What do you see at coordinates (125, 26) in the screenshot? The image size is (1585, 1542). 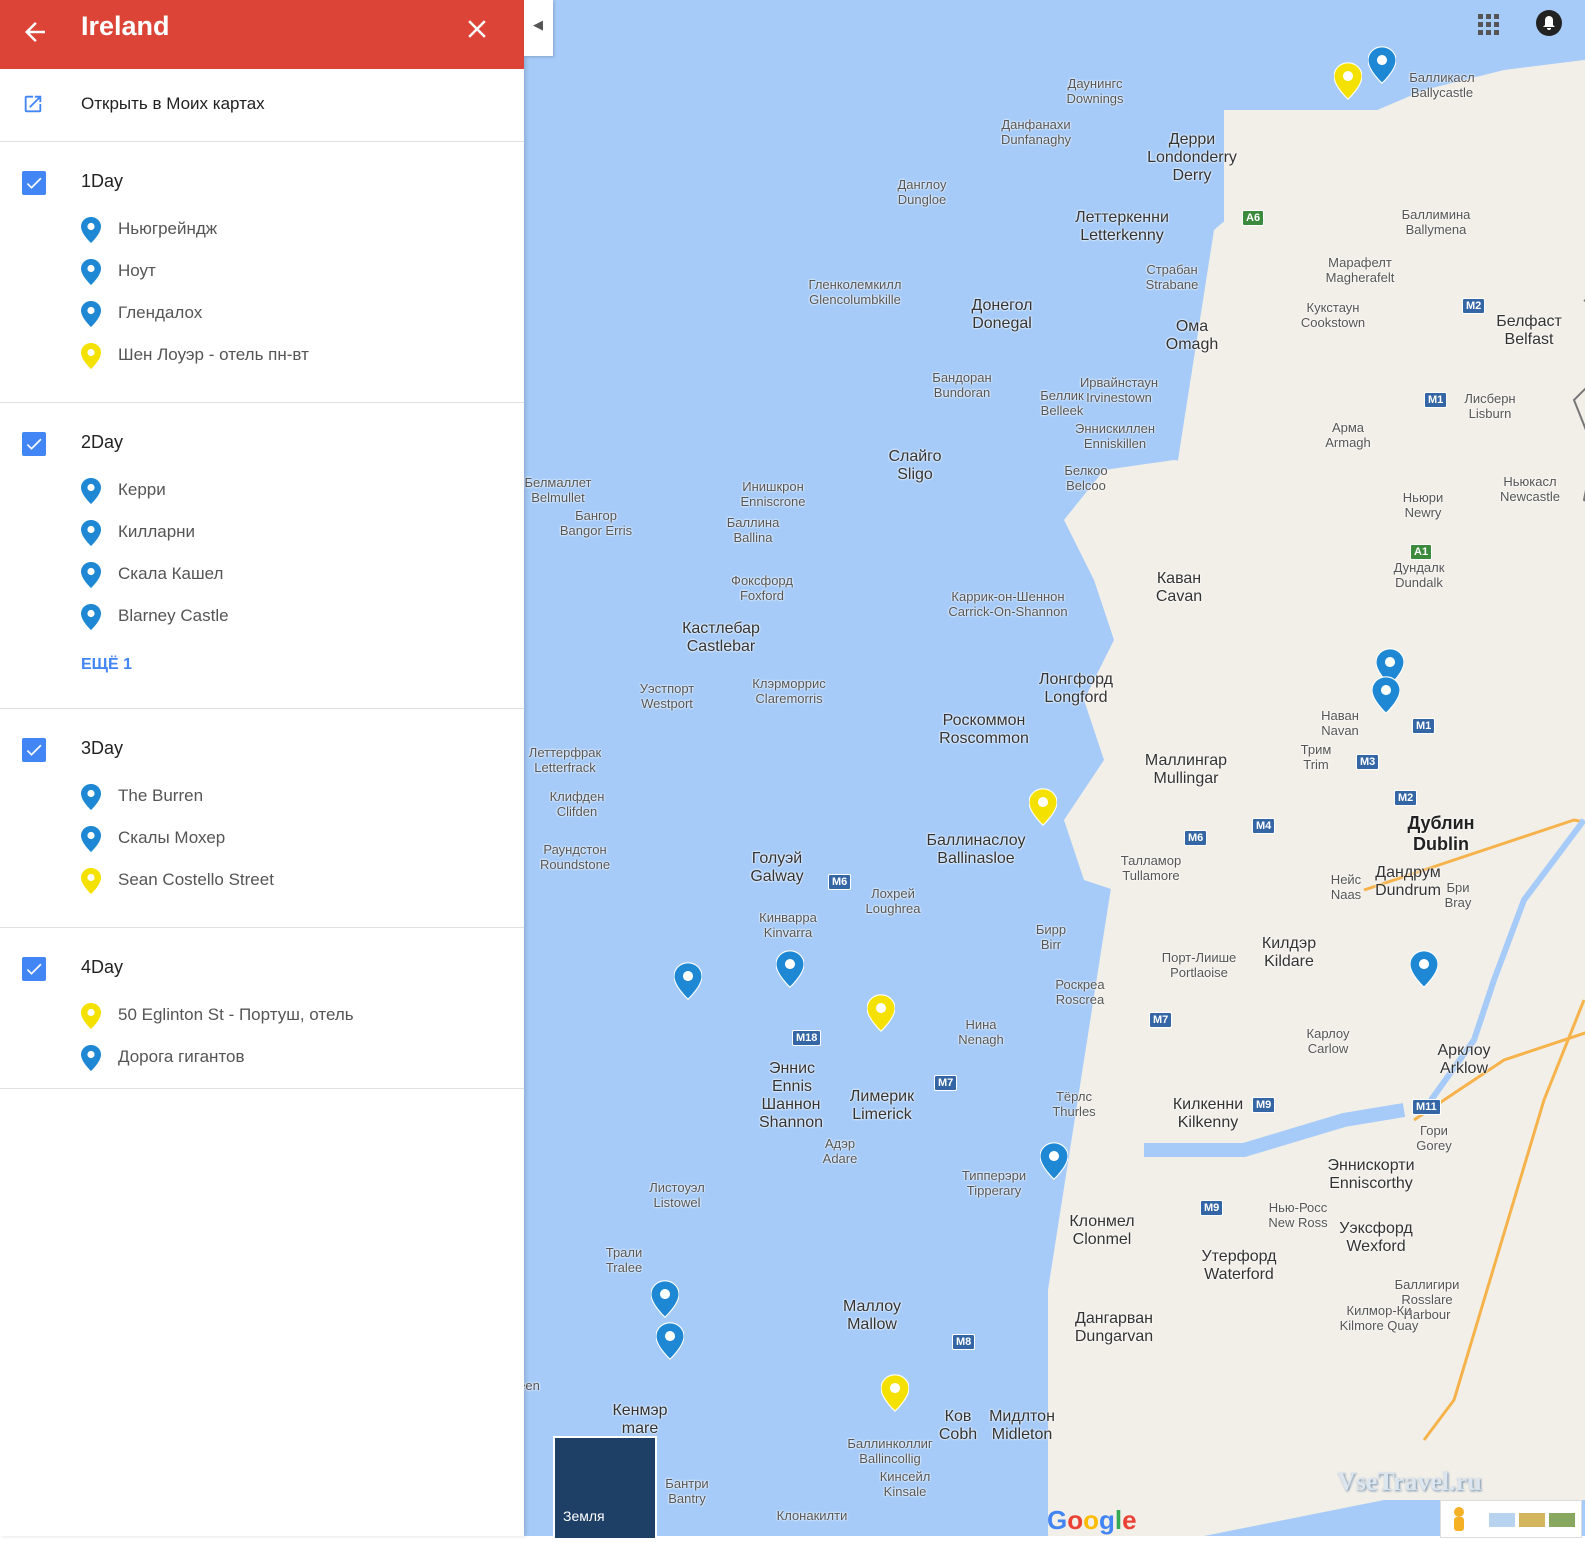 I see `map-title: Ireland` at bounding box center [125, 26].